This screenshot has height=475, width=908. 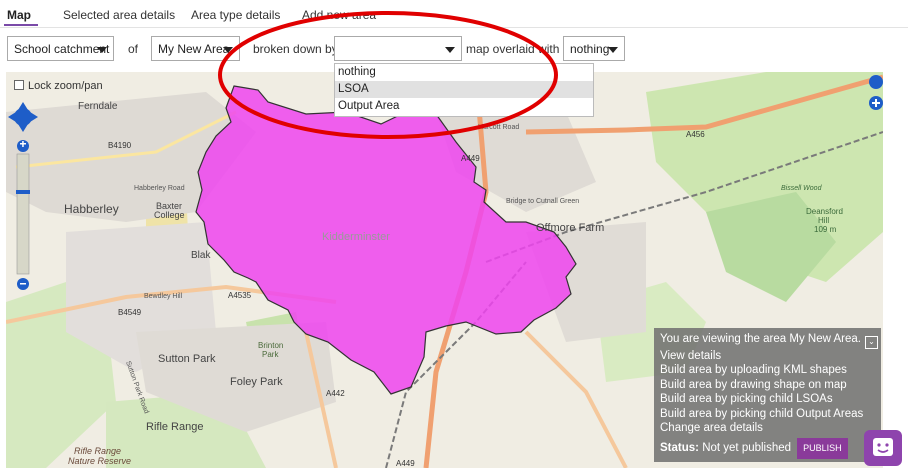 I want to click on lock-checkbox, so click(x=19, y=85).